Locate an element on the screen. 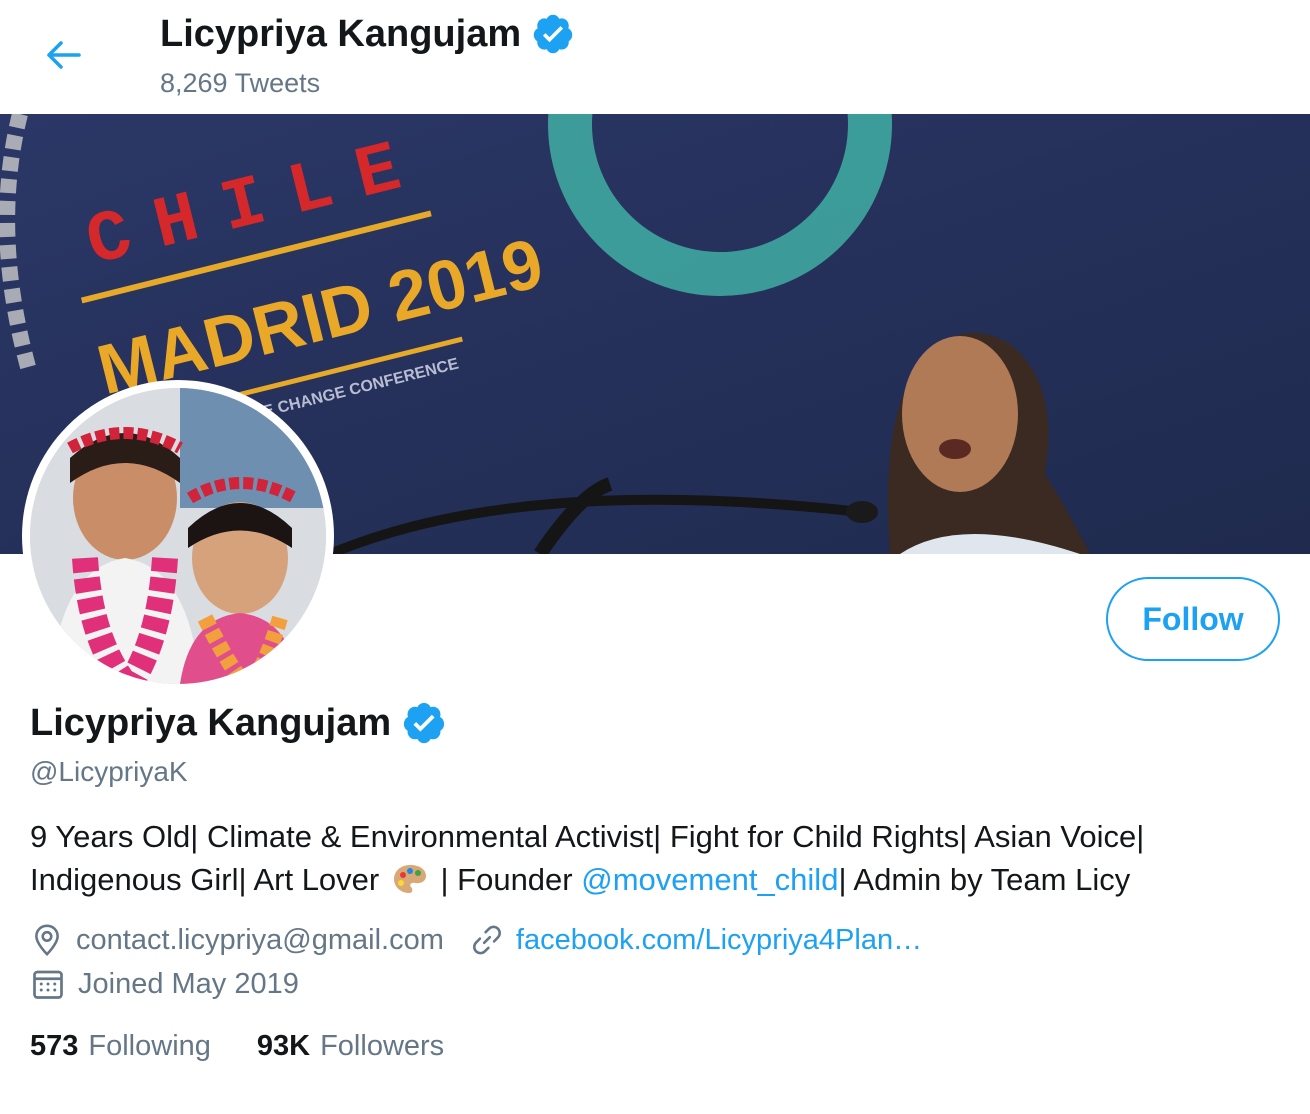 Image resolution: width=1310 pixels, height=1114 pixels. follow-button: Follow is located at coordinates (1193, 619).